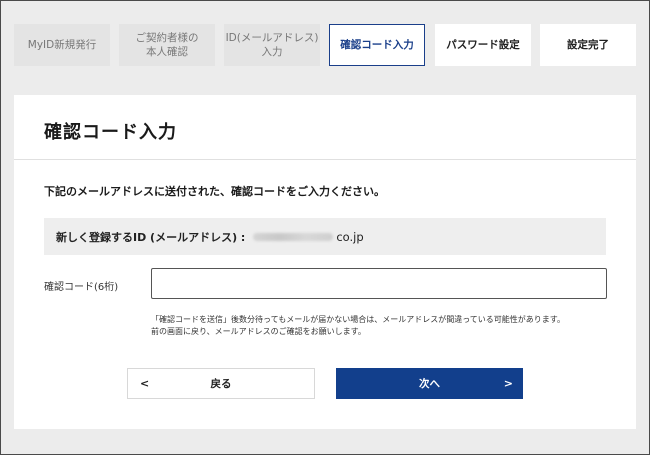 The image size is (650, 455). I want to click on code-field-label: 確認コード(6桁), so click(81, 287).